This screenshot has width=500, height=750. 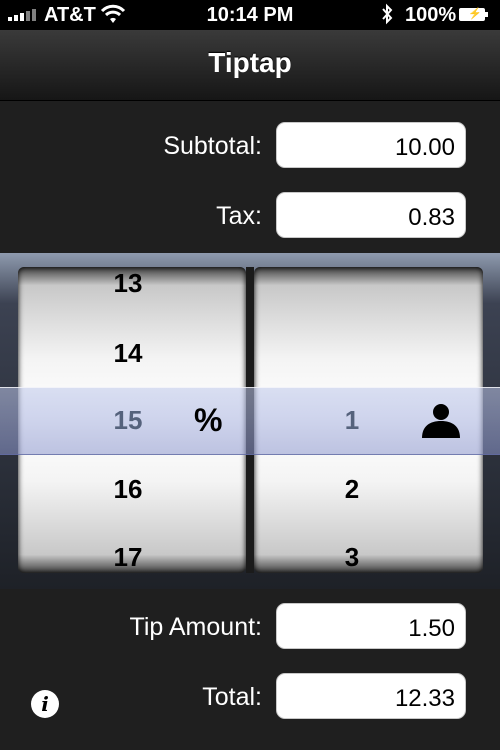 I want to click on percent-option-14: 14, so click(x=128, y=353).